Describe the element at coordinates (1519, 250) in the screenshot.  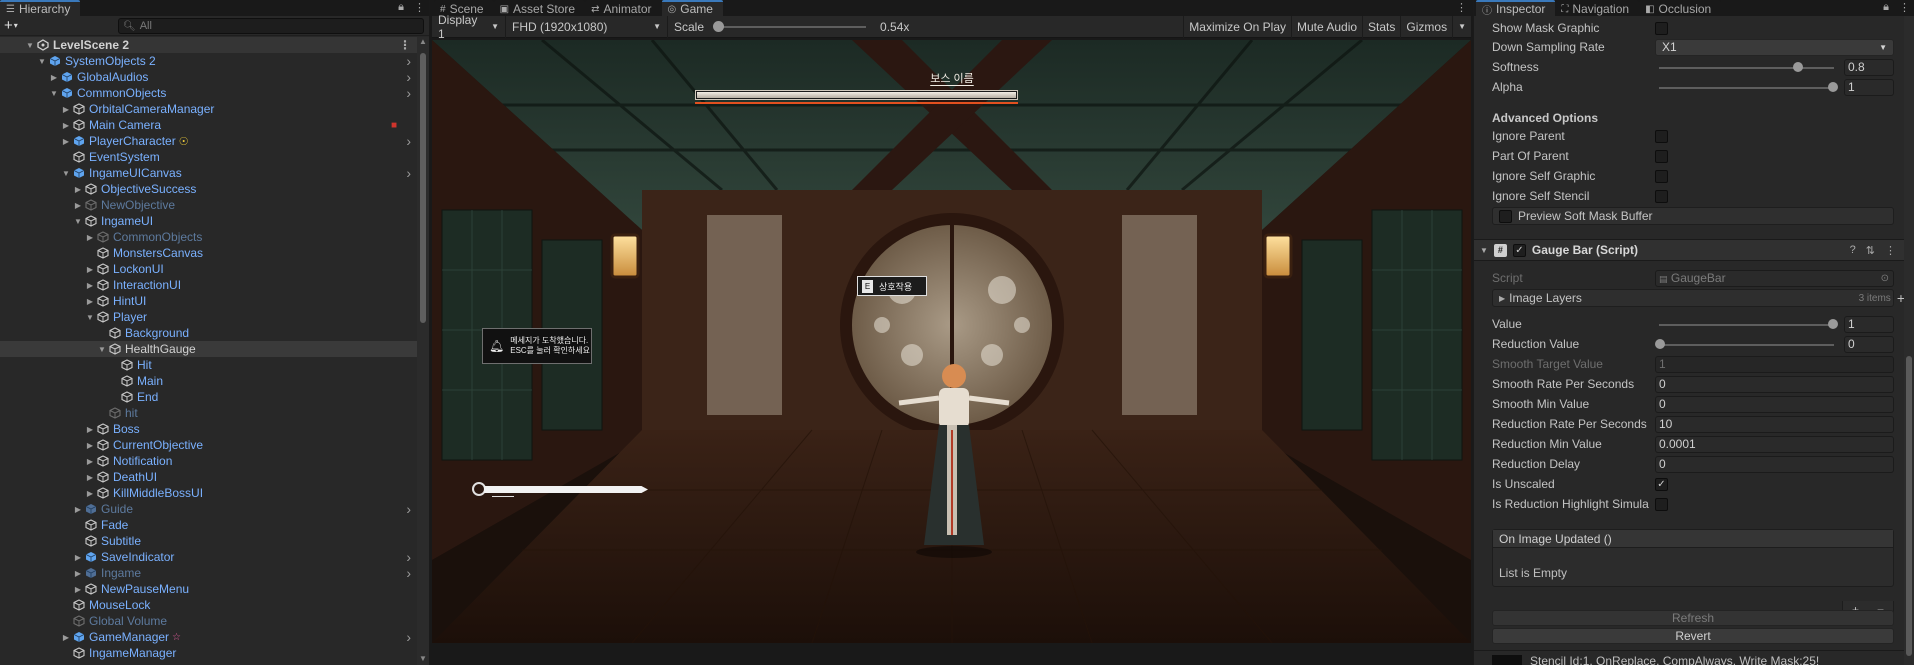
I see `component-enabled-checkbox: ✓` at that location.